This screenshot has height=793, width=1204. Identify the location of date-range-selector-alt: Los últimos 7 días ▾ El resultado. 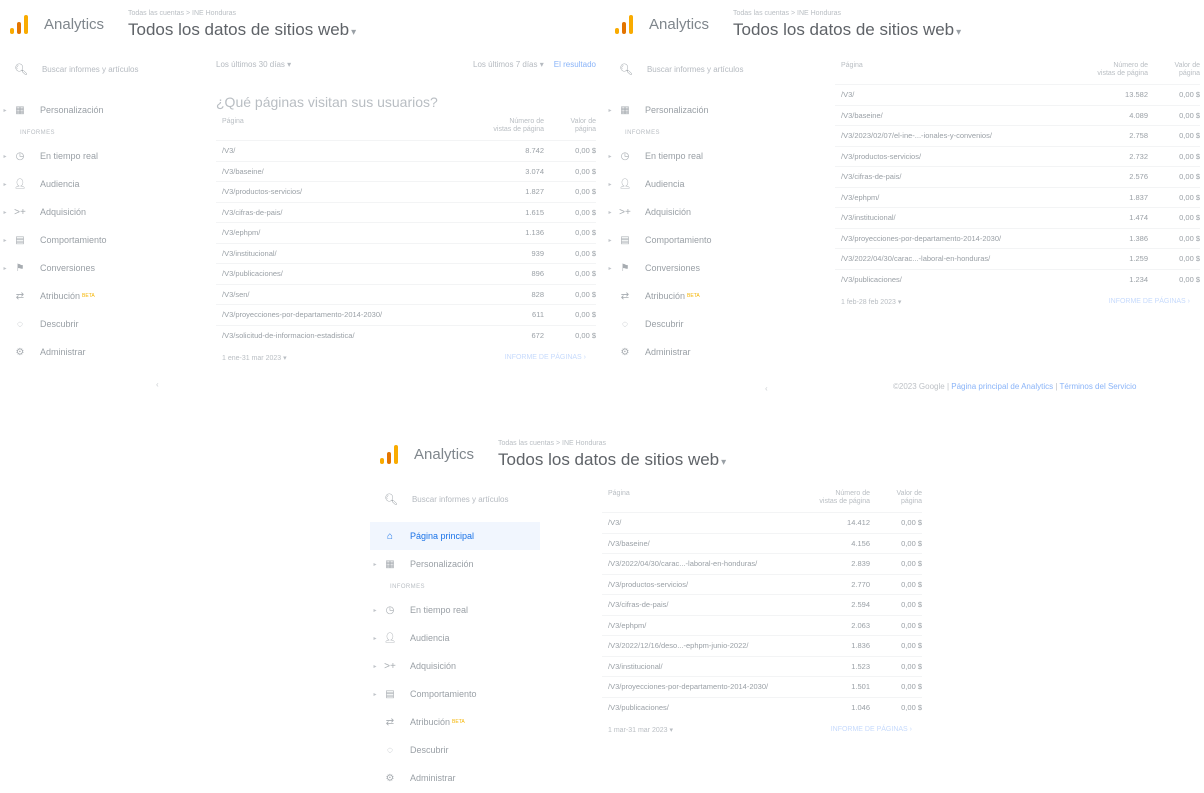
(534, 64).